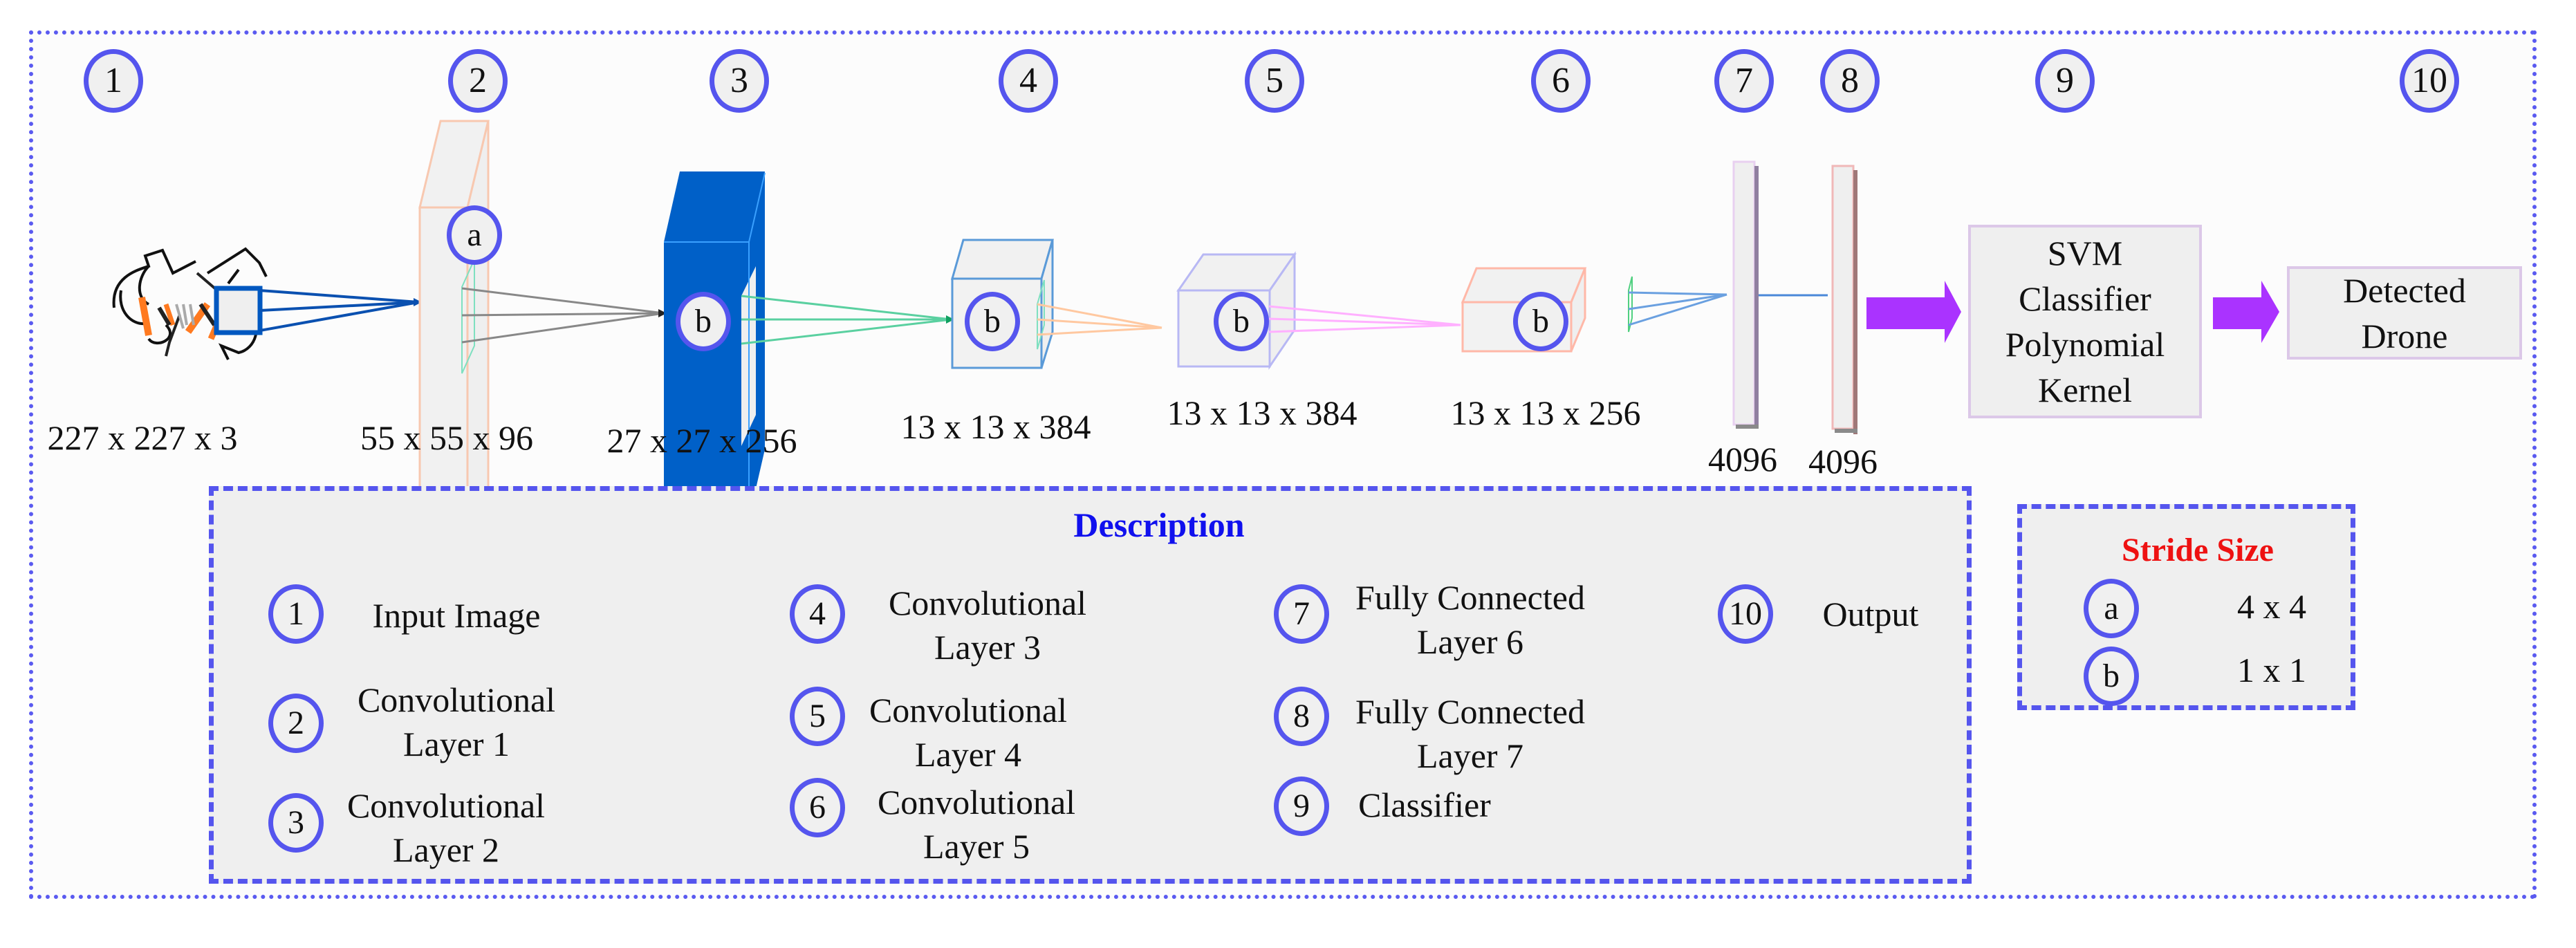 Image resolution: width=2576 pixels, height=948 pixels. Describe the element at coordinates (239, 310) in the screenshot. I see `input-kernel` at that location.